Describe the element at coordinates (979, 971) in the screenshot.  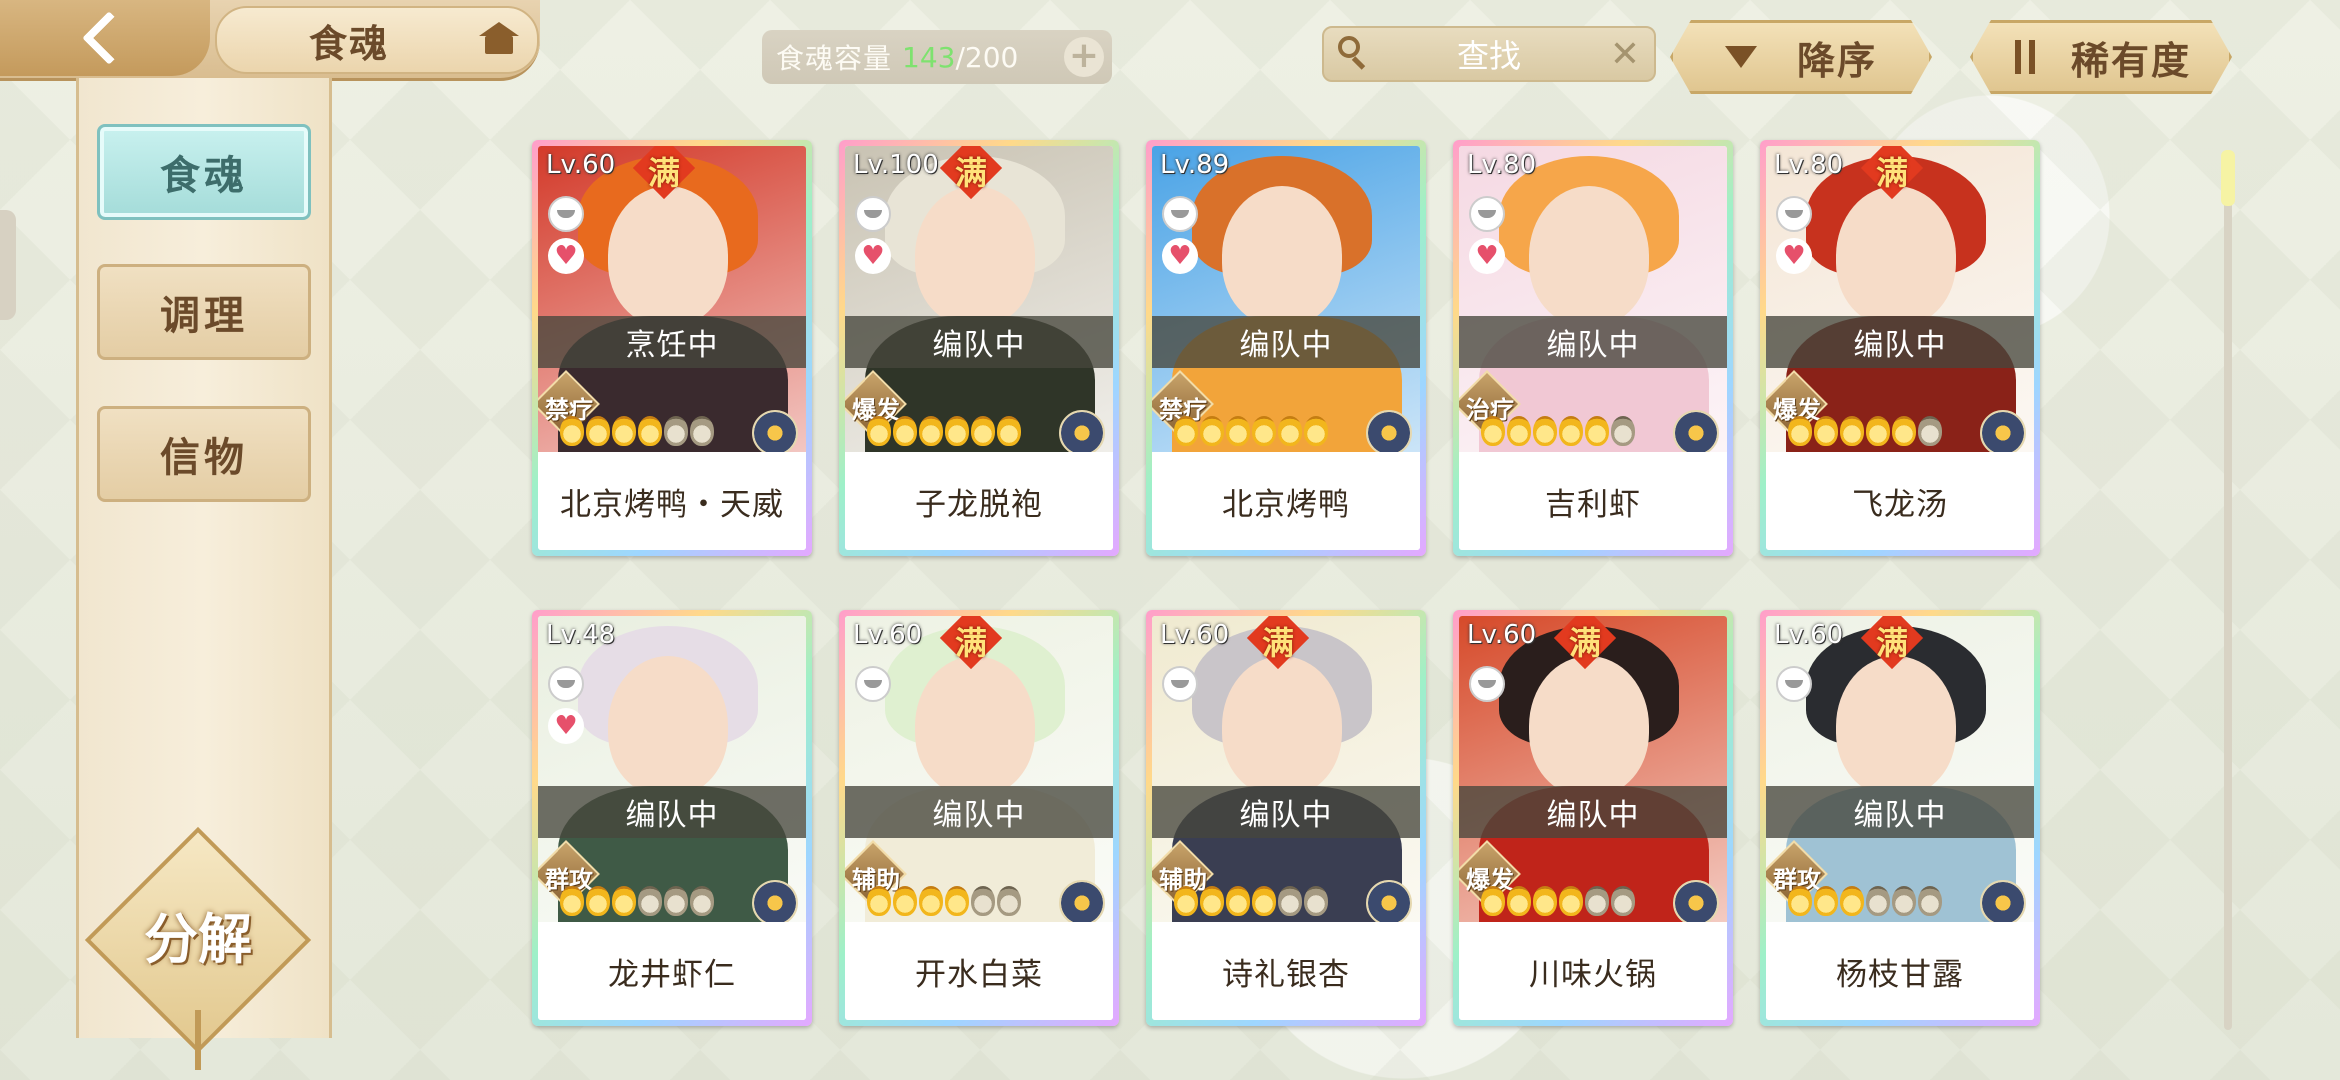
I see `card-name: 开水白菜` at that location.